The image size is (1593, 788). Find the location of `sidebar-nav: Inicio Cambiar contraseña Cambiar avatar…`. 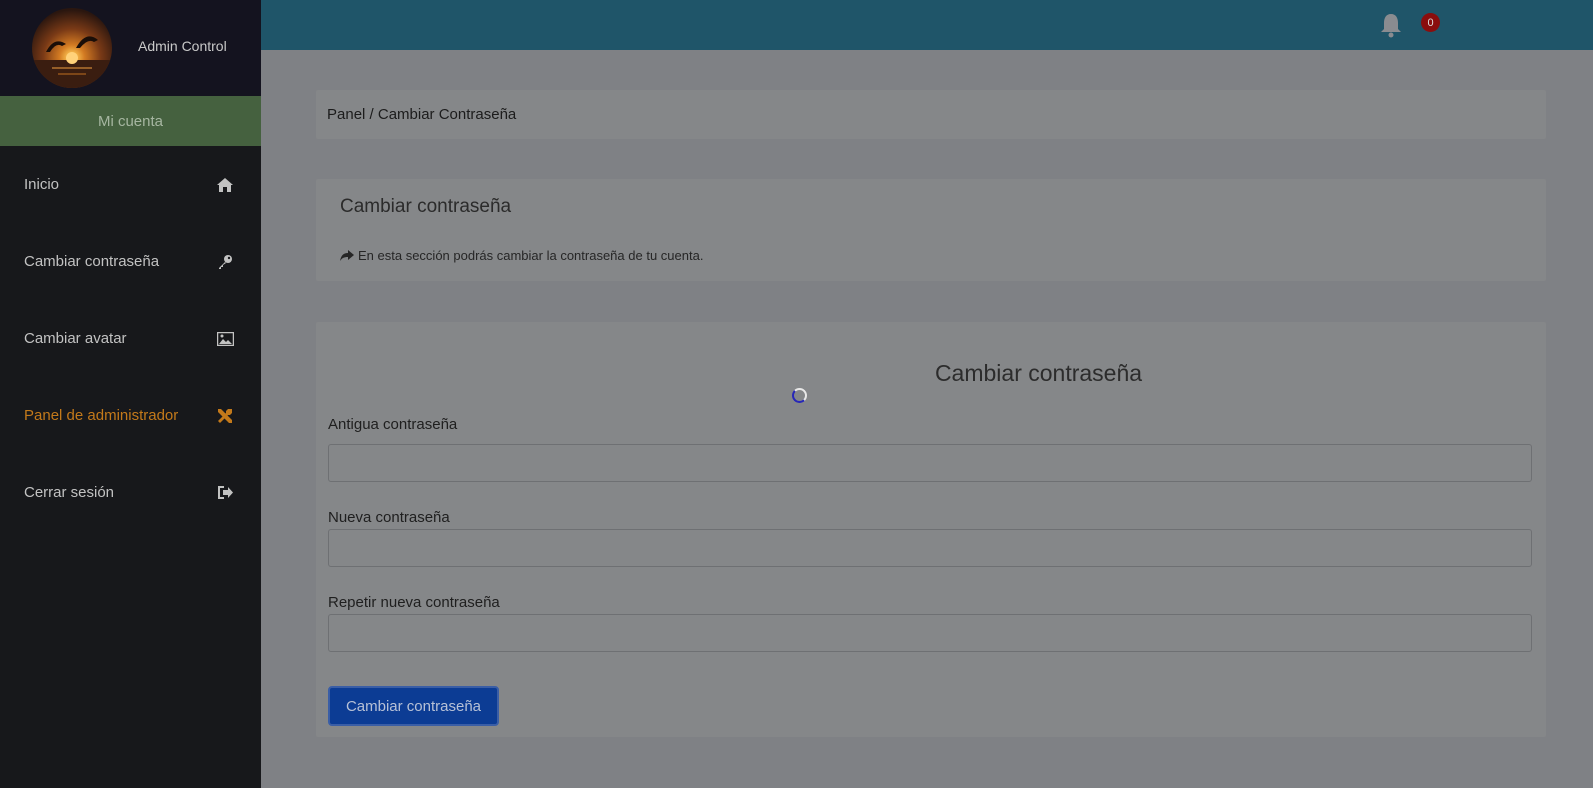

sidebar-nav: Inicio Cambiar contraseña Cambiar avatar… is located at coordinates (130, 338).